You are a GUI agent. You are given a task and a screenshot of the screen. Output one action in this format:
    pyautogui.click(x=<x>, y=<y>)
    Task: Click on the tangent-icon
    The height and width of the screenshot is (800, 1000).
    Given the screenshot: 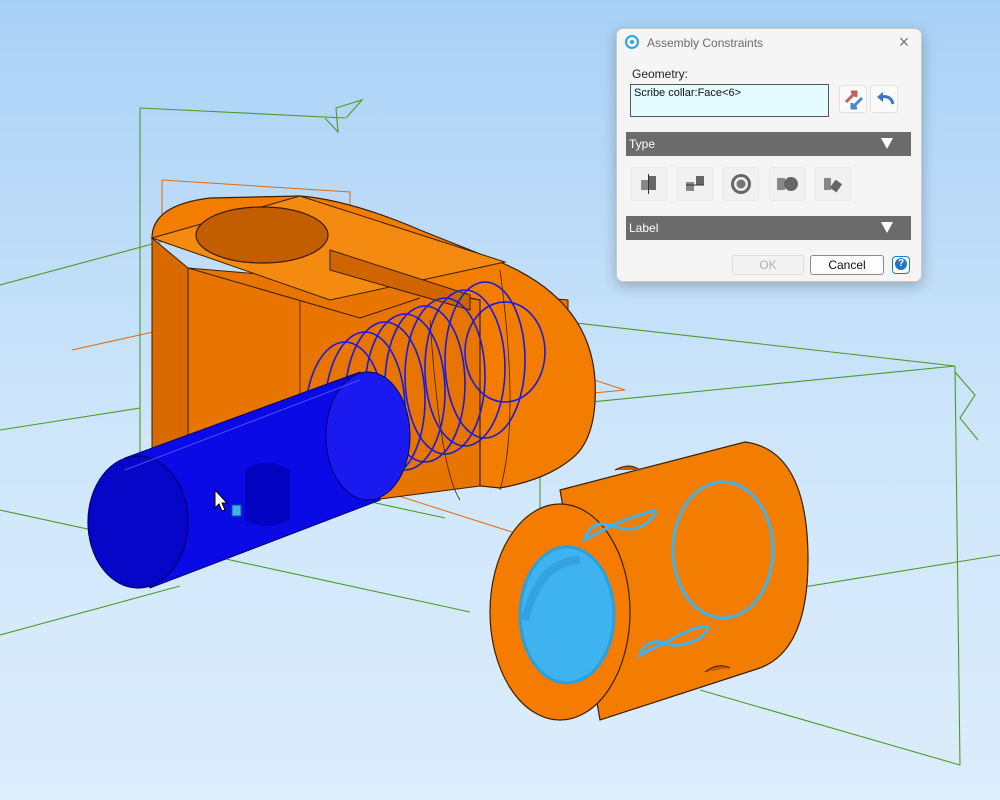 What is the action you would take?
    pyautogui.click(x=787, y=184)
    